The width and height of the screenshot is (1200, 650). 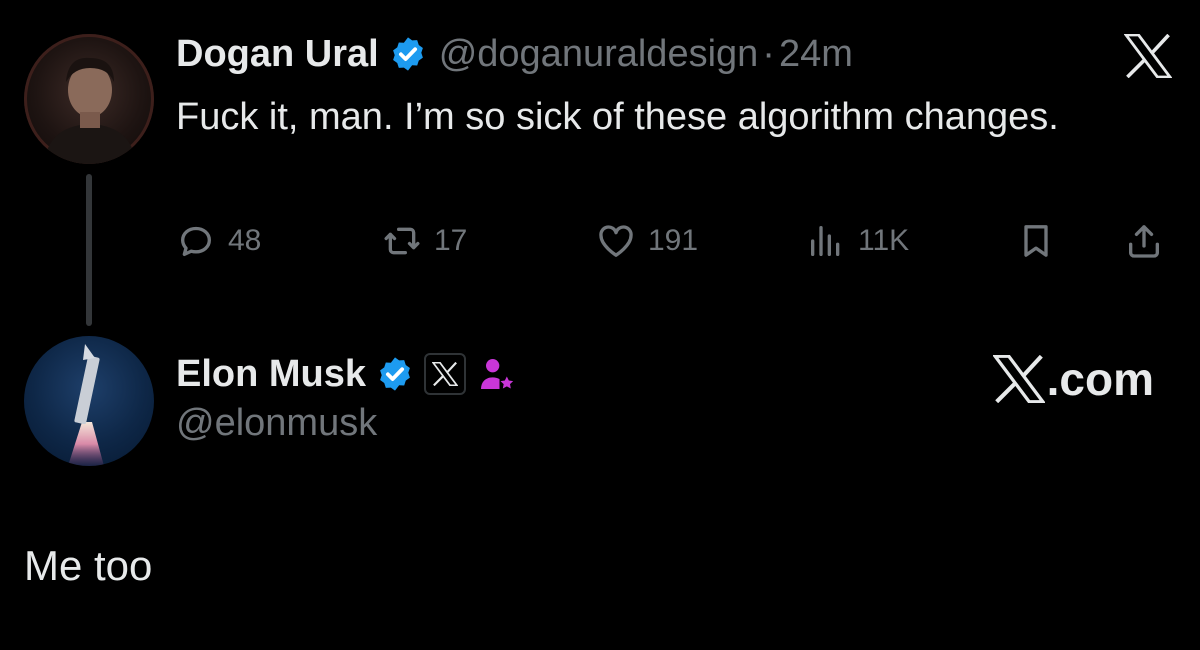 I want to click on bookmark-icon, so click(x=1036, y=241).